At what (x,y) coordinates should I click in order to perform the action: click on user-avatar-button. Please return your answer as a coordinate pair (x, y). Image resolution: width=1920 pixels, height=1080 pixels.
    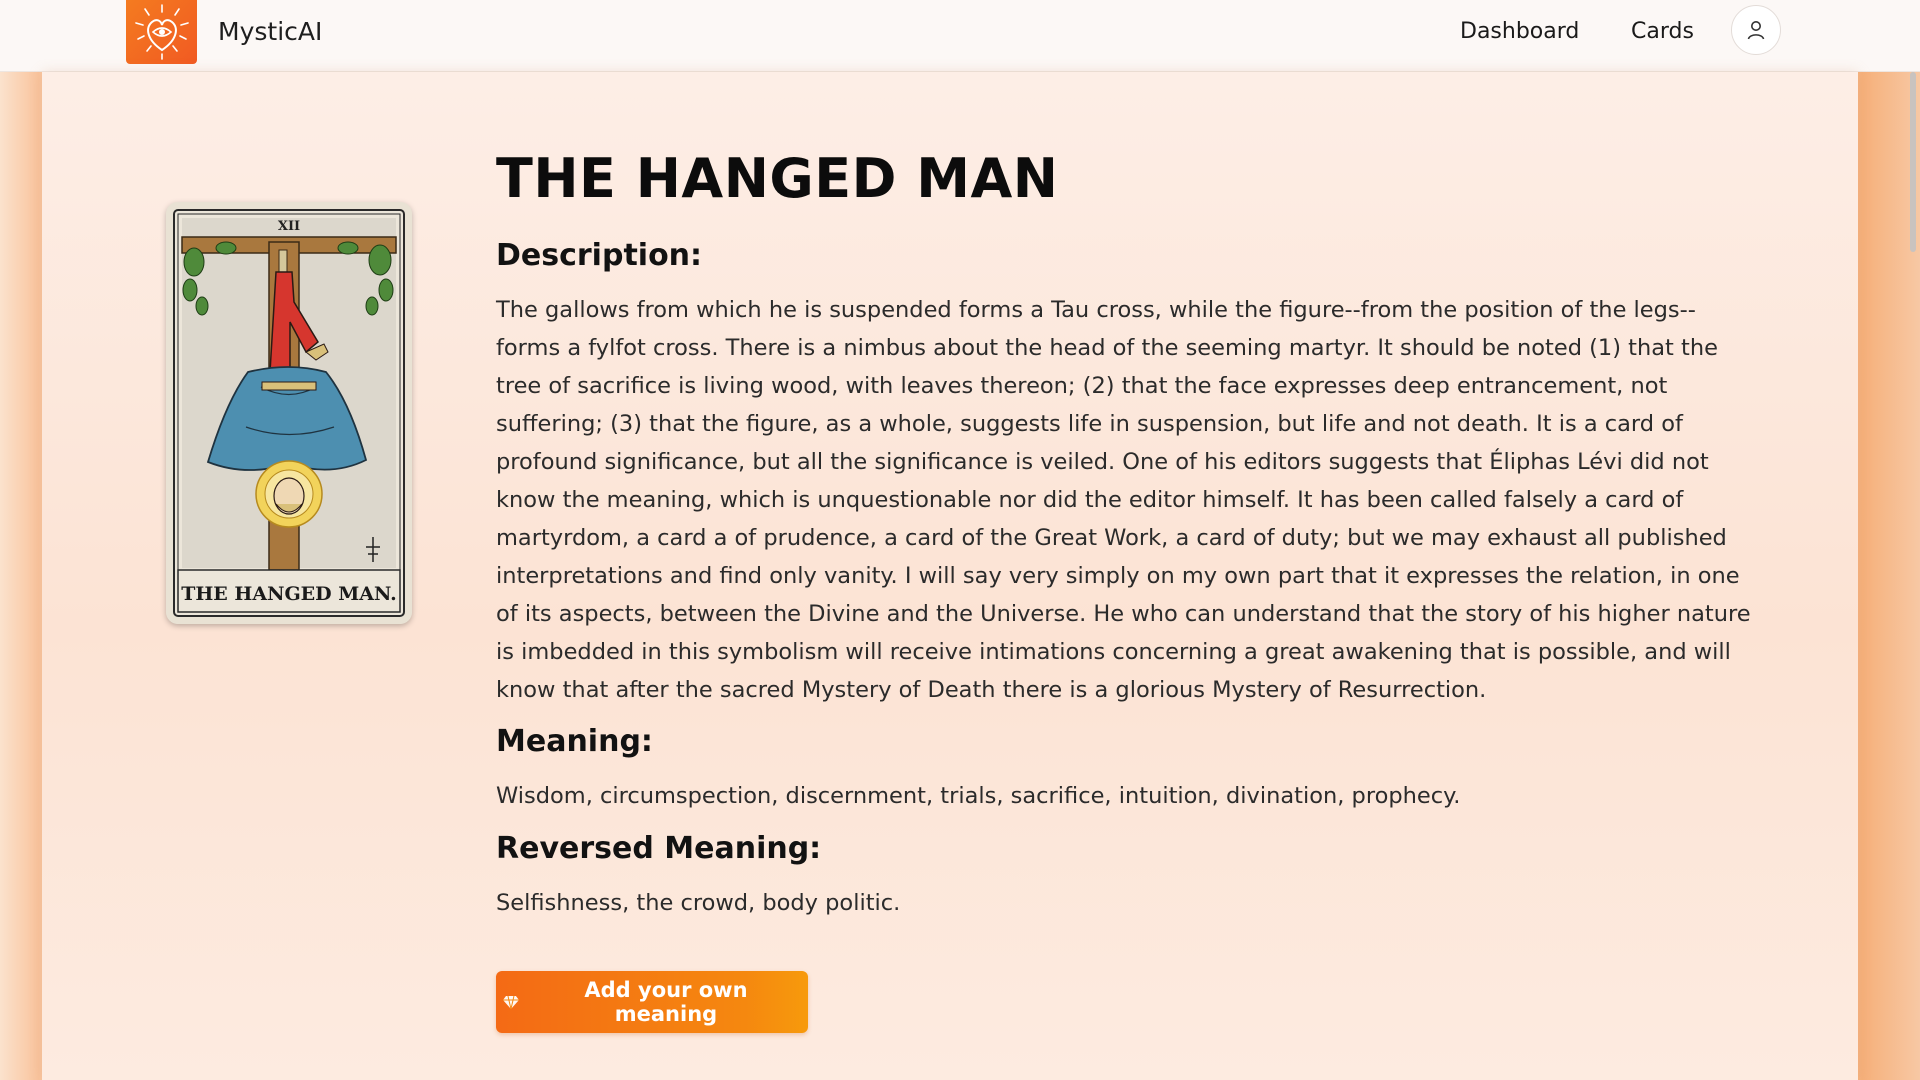
    Looking at the image, I should click on (1756, 30).